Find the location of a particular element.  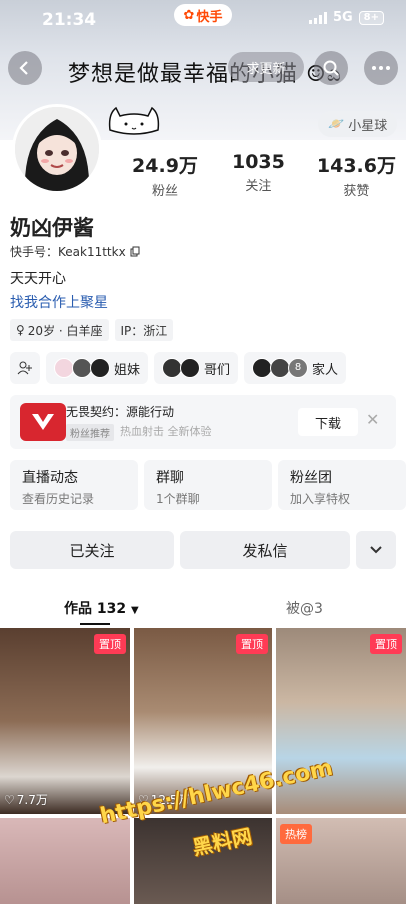

search-icon is located at coordinates (331, 68).